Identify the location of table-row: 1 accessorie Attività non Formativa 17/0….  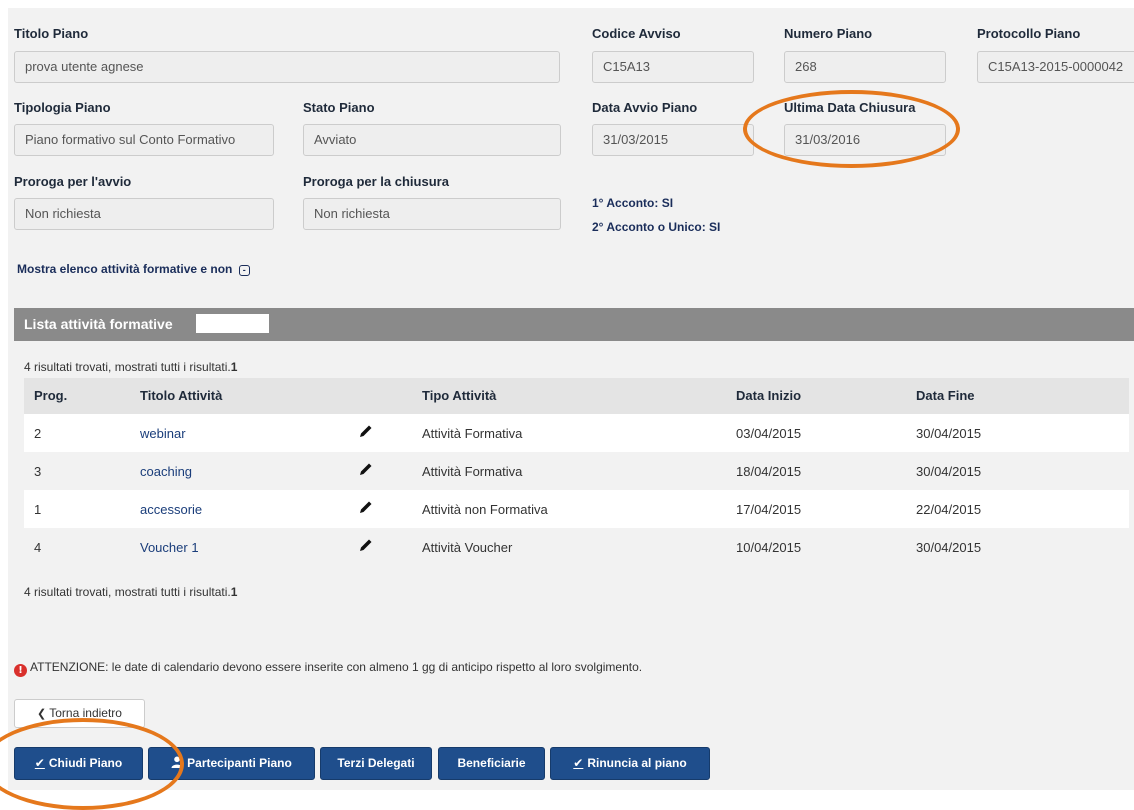
(576, 509).